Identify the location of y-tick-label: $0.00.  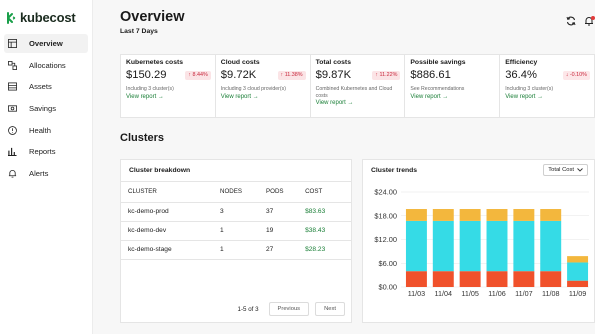
(388, 287).